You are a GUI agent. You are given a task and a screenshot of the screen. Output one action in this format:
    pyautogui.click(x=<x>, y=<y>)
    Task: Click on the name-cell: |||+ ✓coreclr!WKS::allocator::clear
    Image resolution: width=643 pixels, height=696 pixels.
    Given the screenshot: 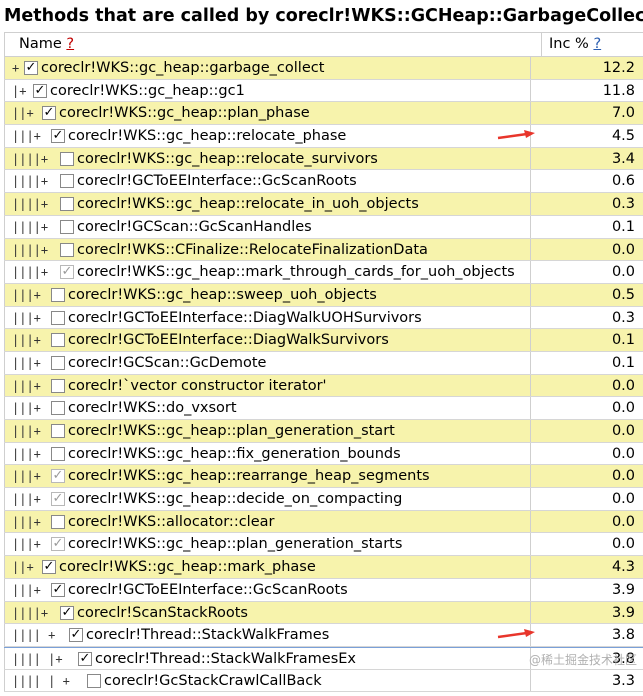 What is the action you would take?
    pyautogui.click(x=267, y=521)
    